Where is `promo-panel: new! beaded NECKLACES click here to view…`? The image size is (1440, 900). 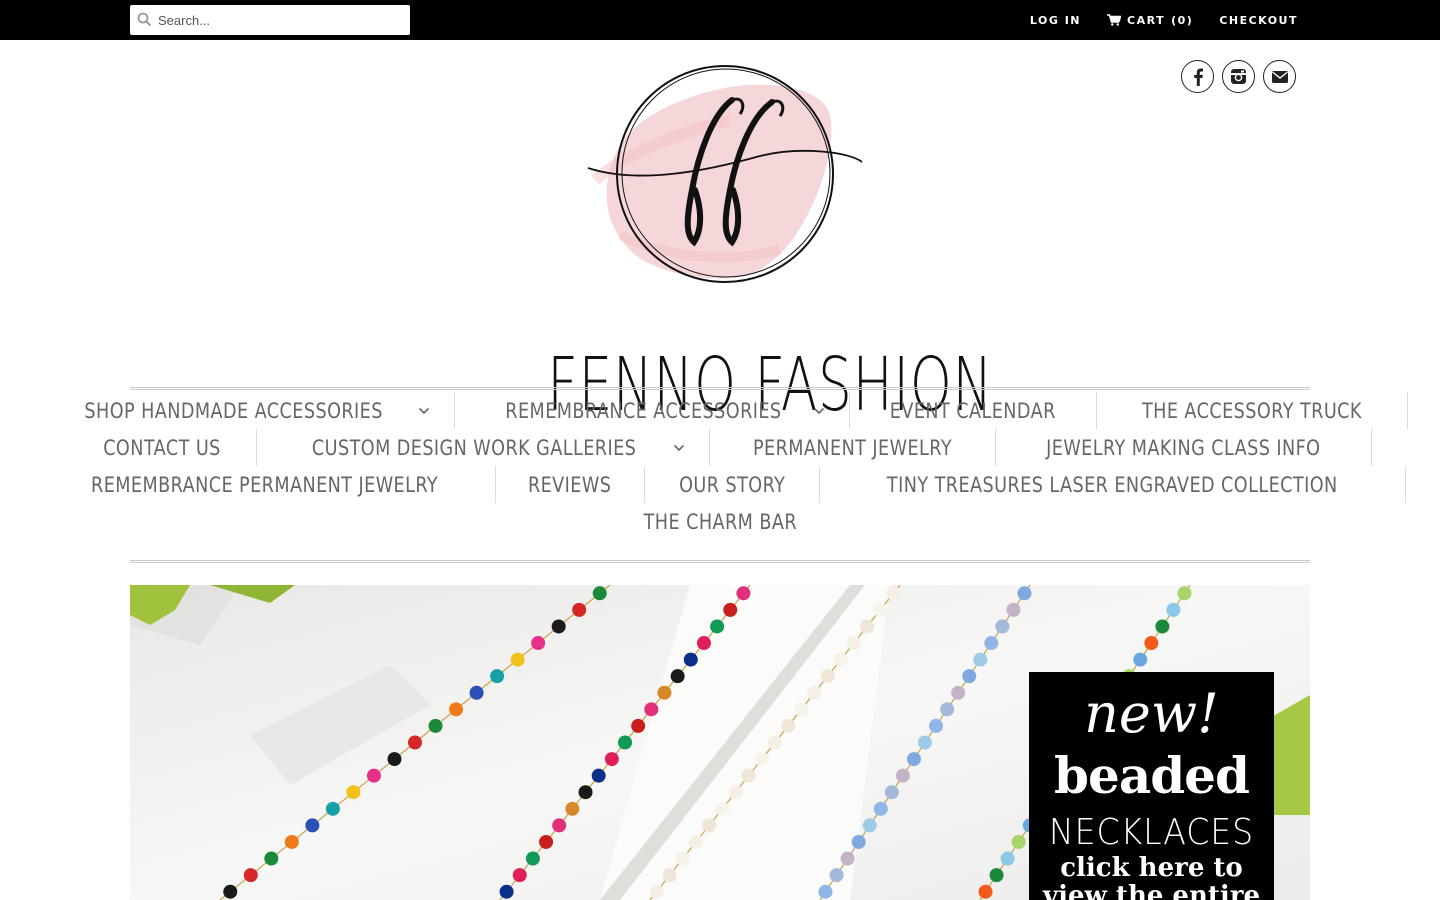
promo-panel: new! beaded NECKLACES click here to view… is located at coordinates (1151, 786).